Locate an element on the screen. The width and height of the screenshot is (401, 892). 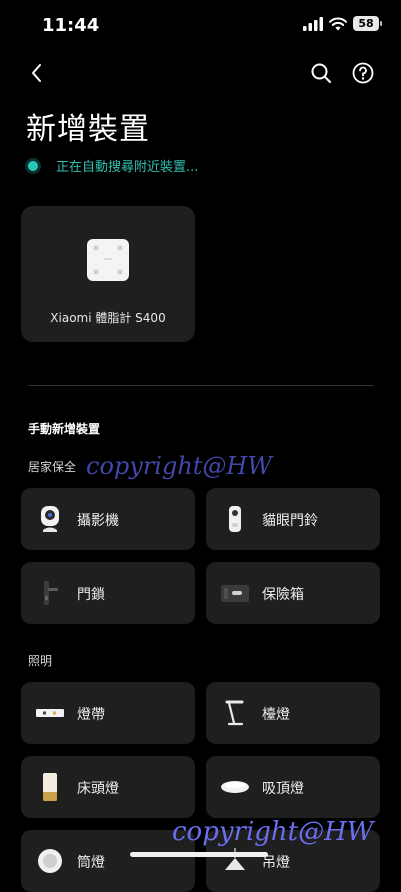
tile-camera: 攝影機 is located at coordinates (108, 519).